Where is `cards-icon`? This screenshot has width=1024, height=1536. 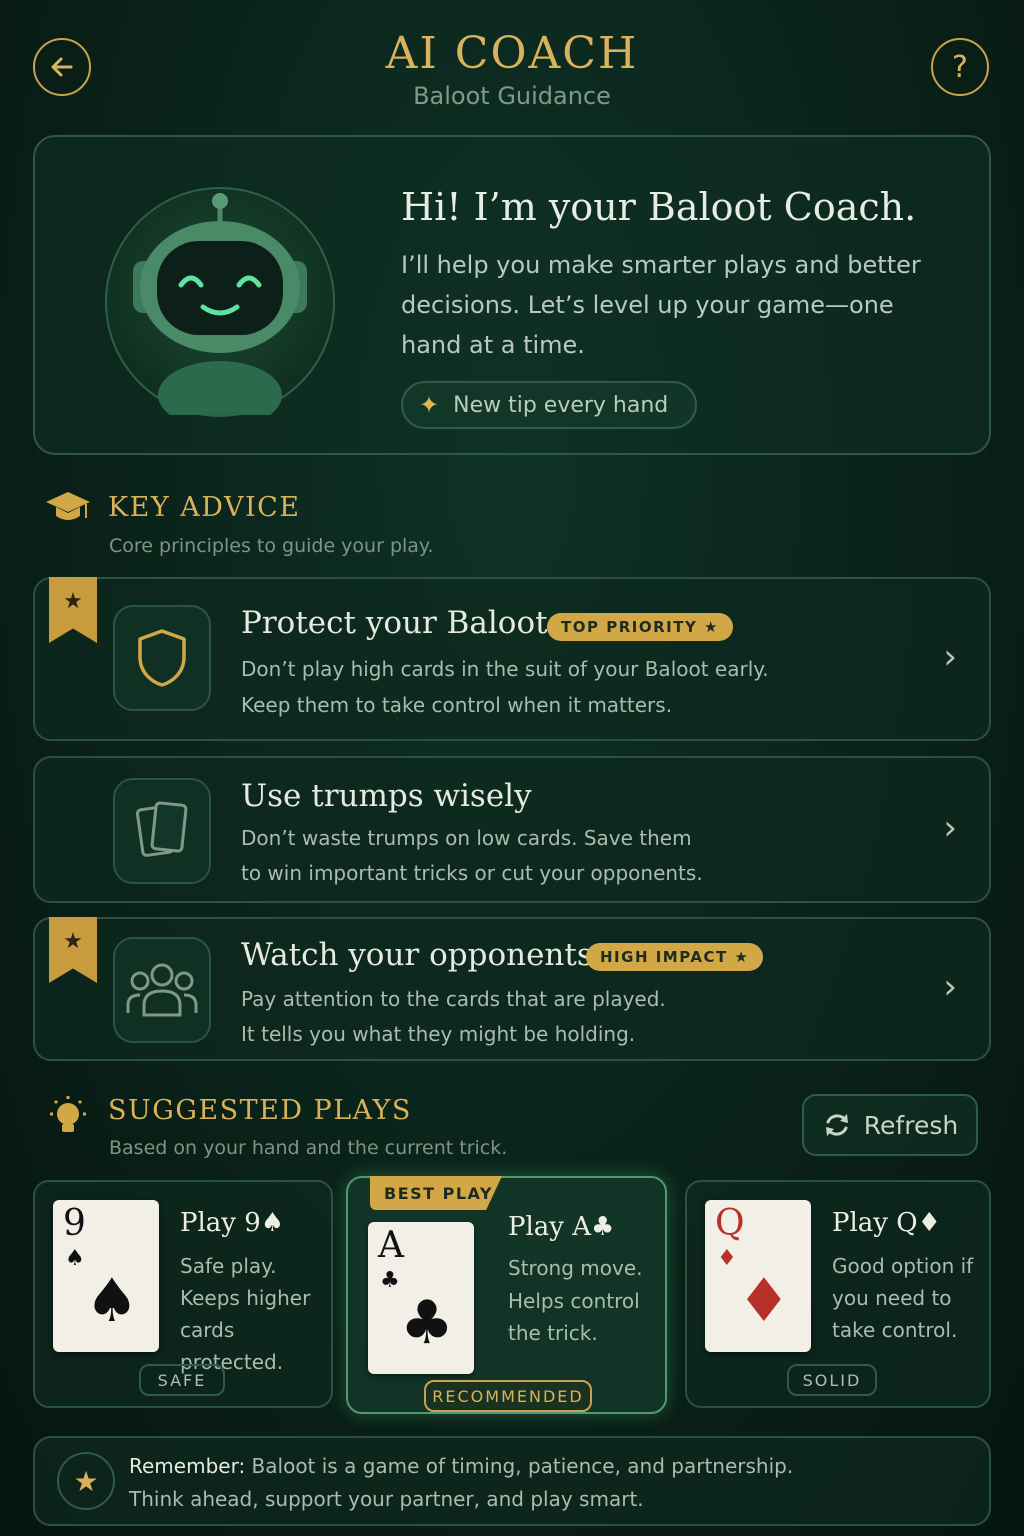 cards-icon is located at coordinates (161, 829).